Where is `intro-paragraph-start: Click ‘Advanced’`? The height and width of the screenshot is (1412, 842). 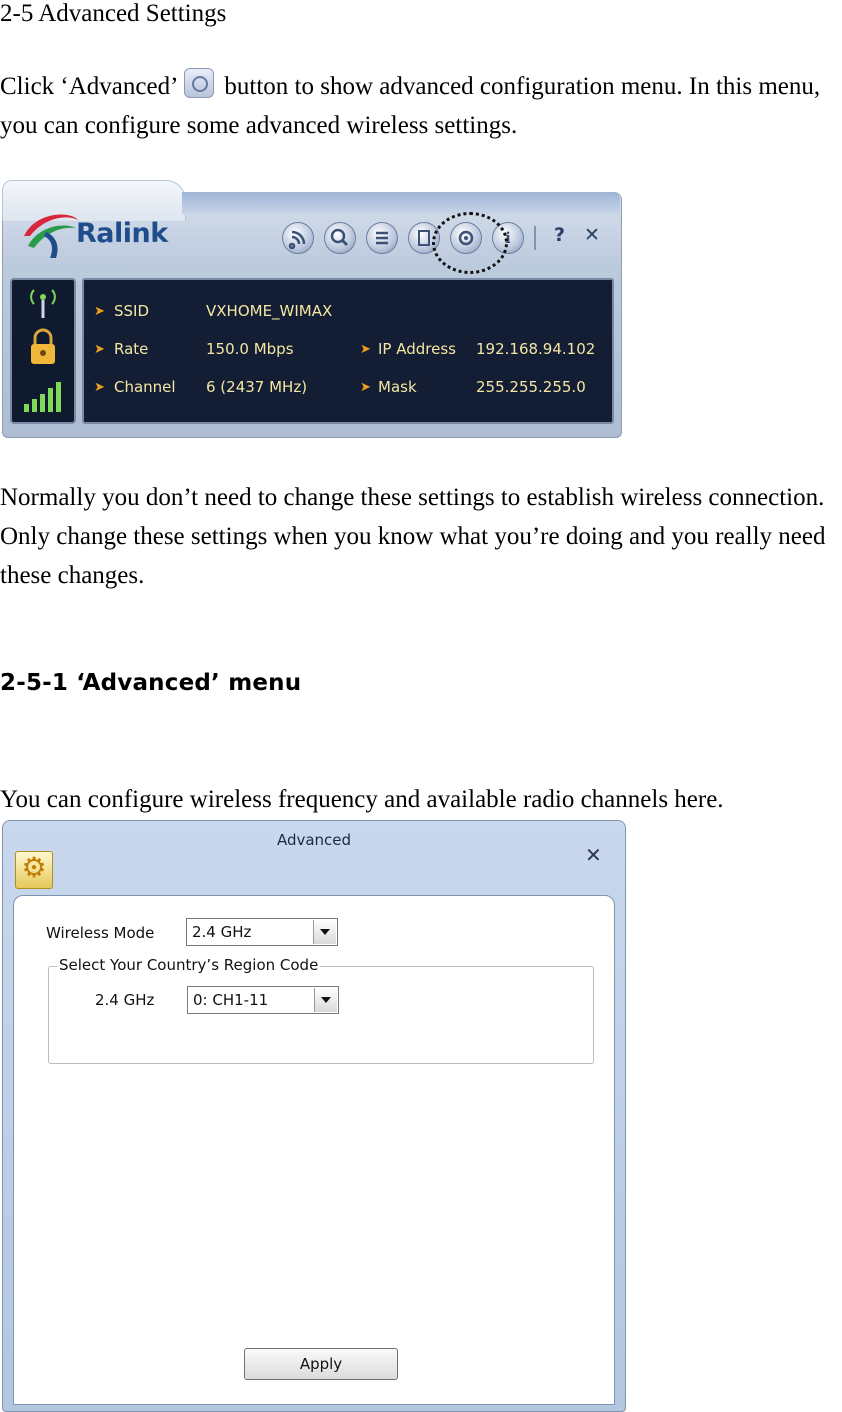 intro-paragraph-start: Click ‘Advanced’ is located at coordinates (89, 86).